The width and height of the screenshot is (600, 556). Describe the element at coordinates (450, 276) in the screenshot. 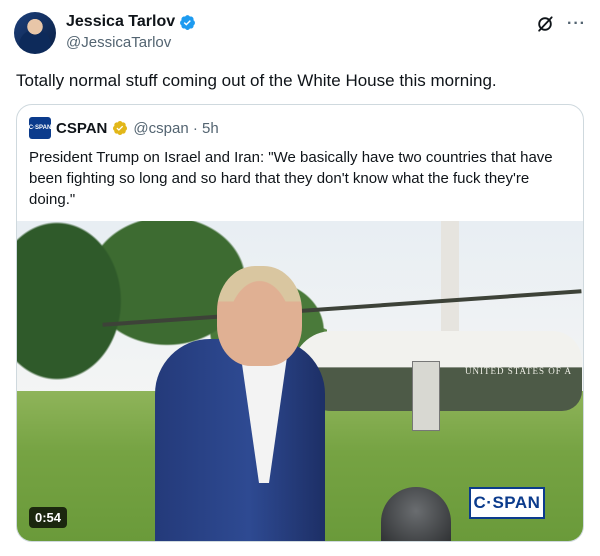

I see `video-monument` at that location.